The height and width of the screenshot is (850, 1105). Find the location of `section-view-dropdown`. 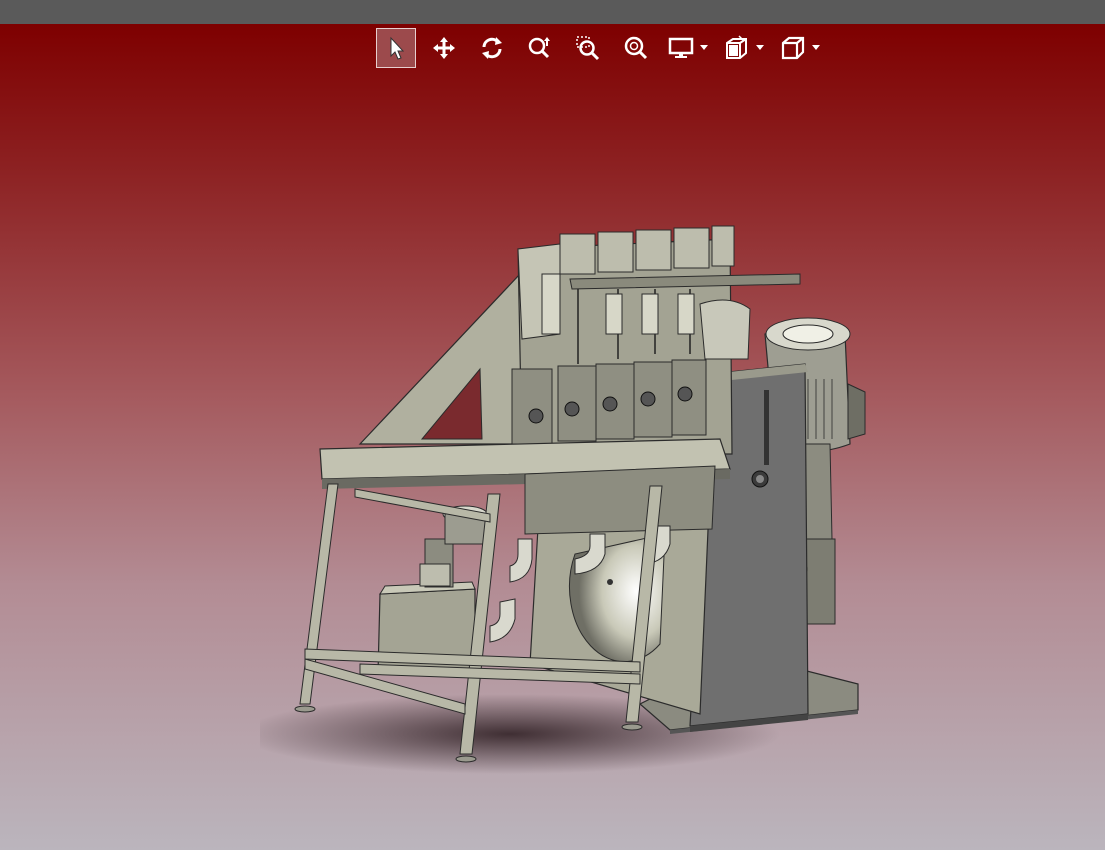

section-view-dropdown is located at coordinates (760, 48).